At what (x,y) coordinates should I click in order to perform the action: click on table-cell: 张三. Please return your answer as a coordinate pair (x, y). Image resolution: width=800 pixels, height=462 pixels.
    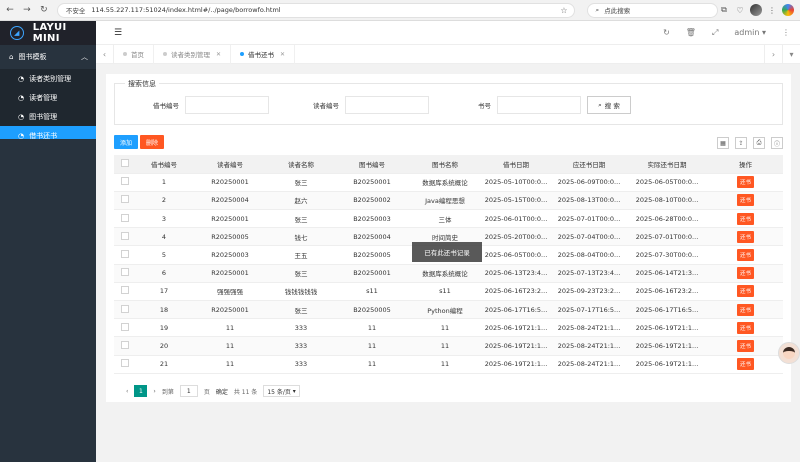
    Looking at the image, I should click on (301, 273).